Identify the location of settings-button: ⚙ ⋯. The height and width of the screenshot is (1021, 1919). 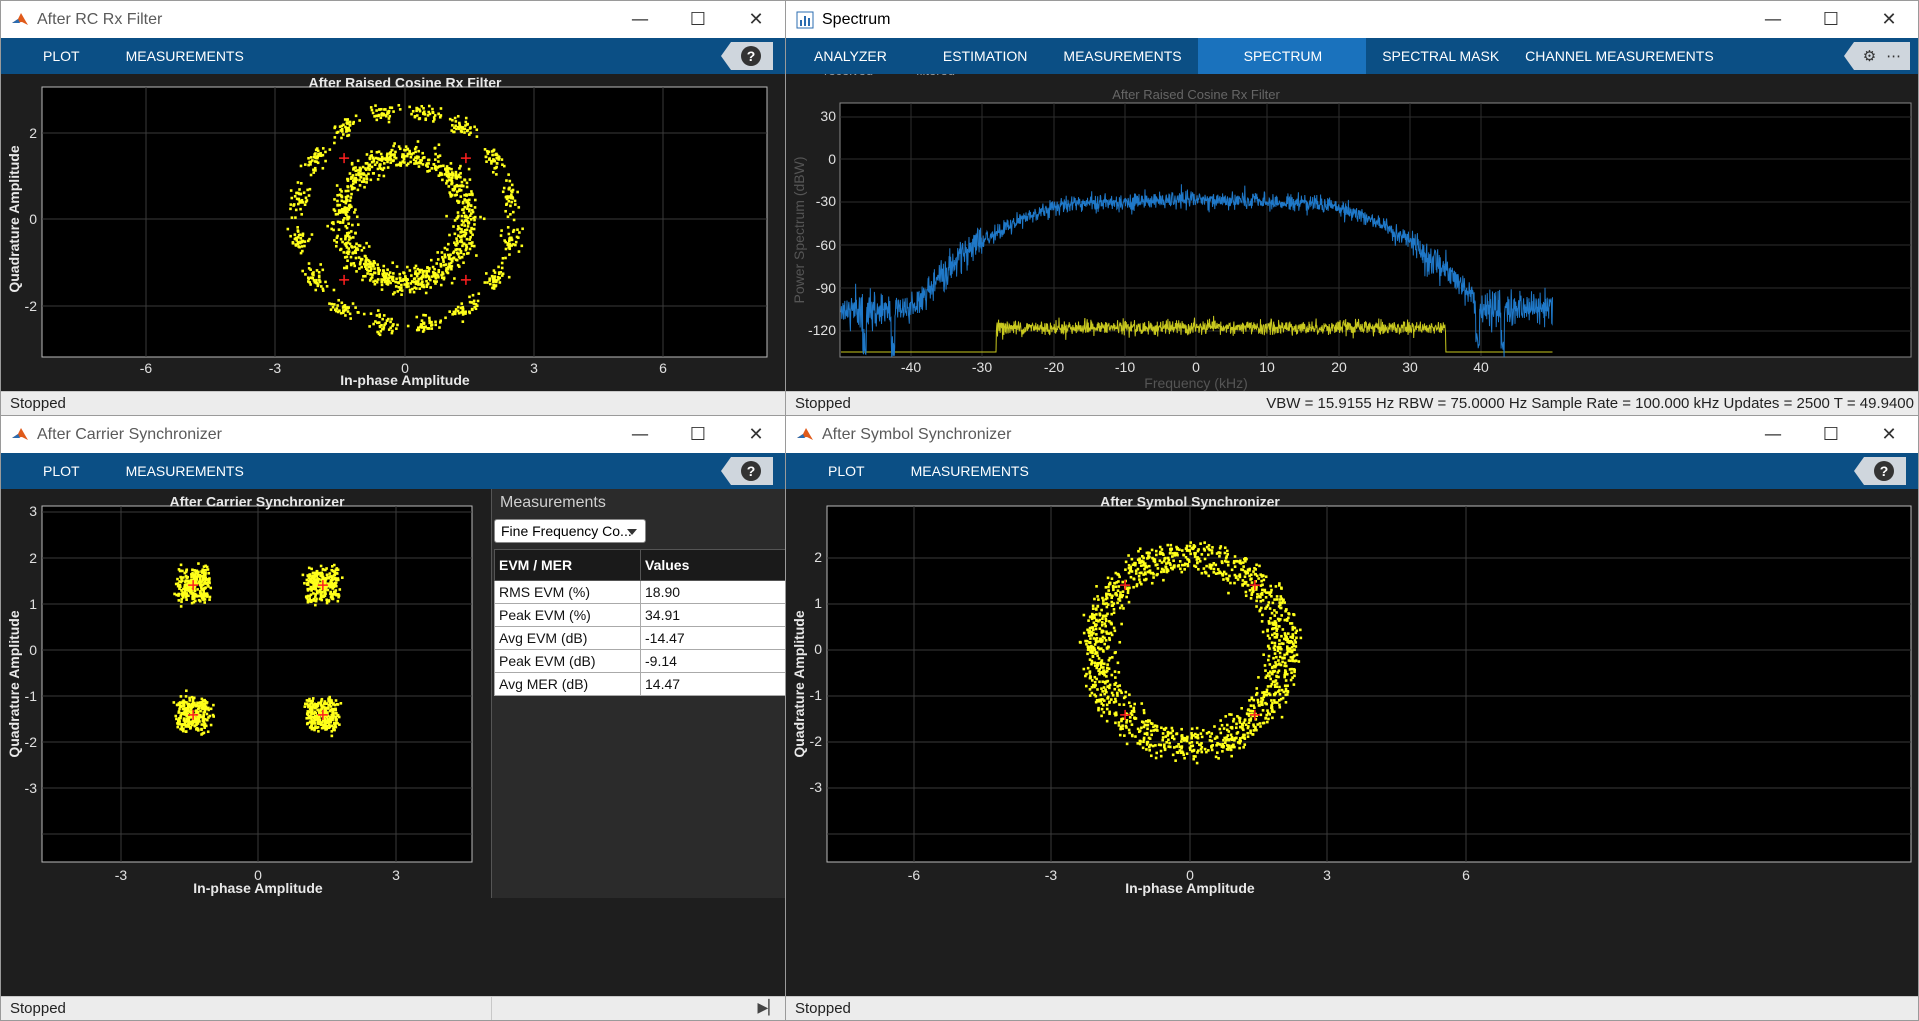
(1877, 56).